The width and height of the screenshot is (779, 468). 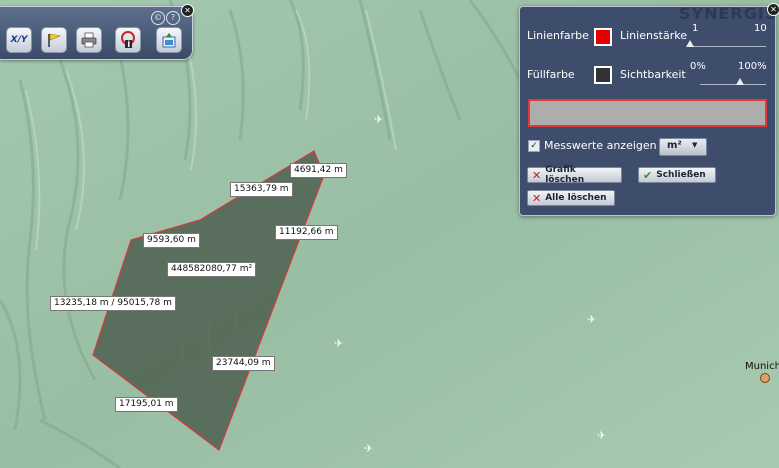 I want to click on brand-logo: SYNERGIS, so click(x=728, y=13).